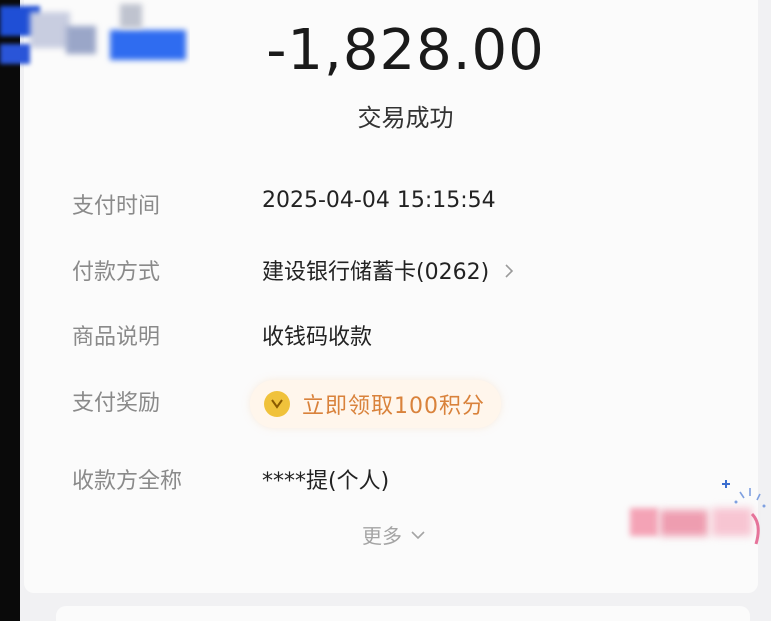 This screenshot has width=771, height=621. What do you see at coordinates (326, 481) in the screenshot?
I see `payee-value: ****提(个人)` at bounding box center [326, 481].